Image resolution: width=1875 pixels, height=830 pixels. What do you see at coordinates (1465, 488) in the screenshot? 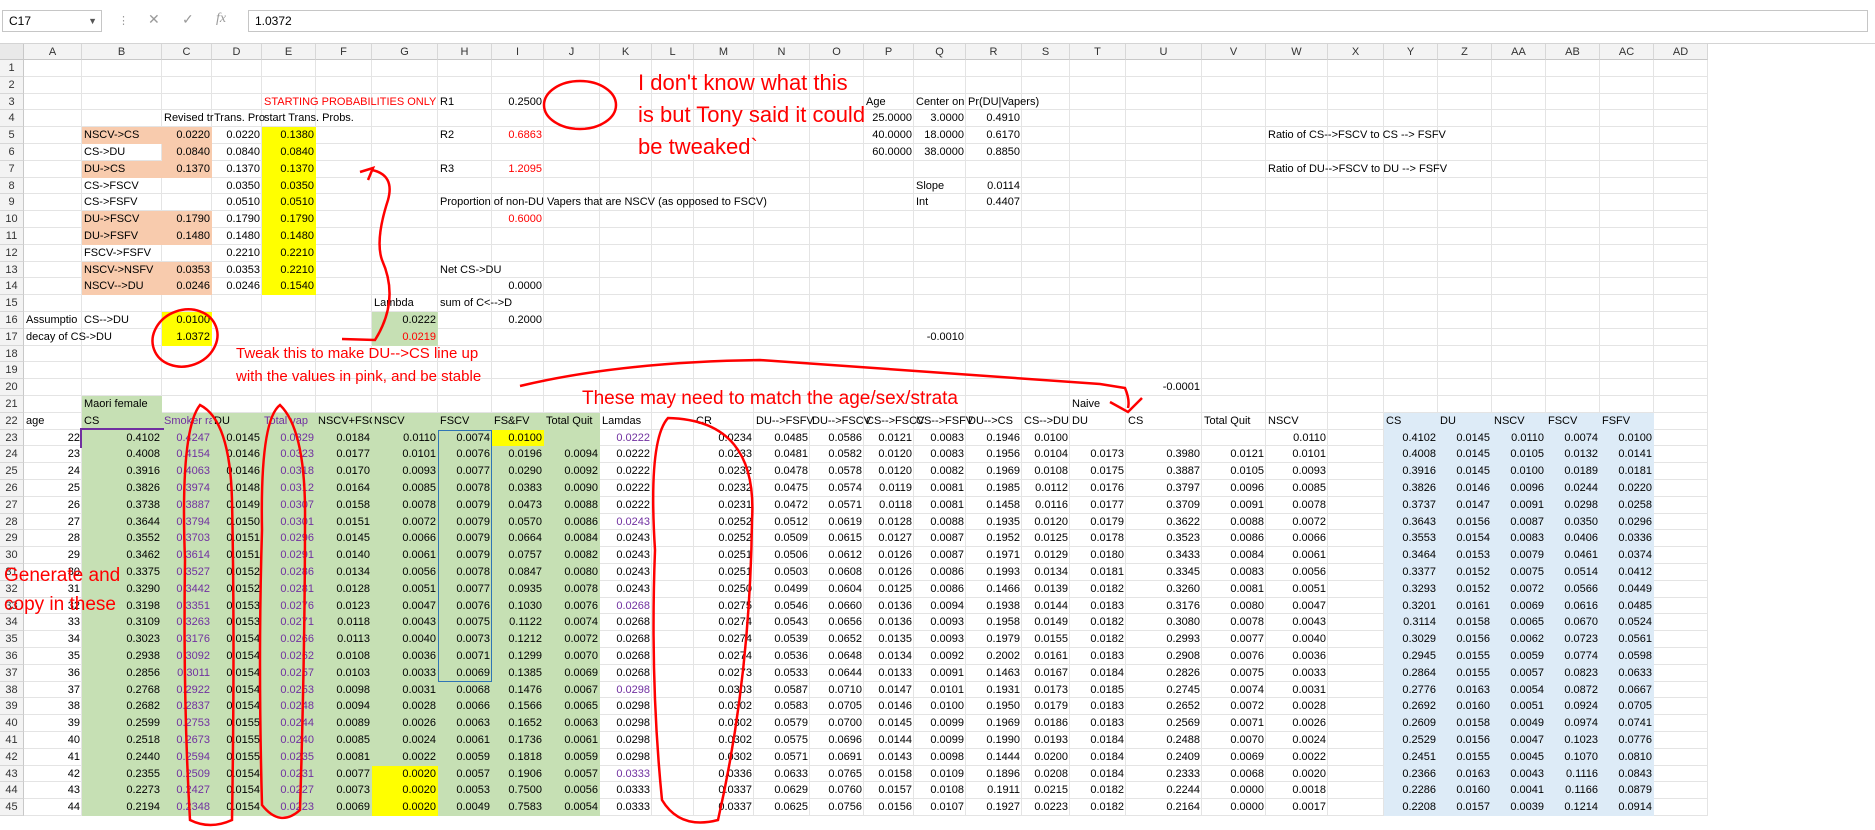
I see `cell-Z26: 0.0146` at bounding box center [1465, 488].